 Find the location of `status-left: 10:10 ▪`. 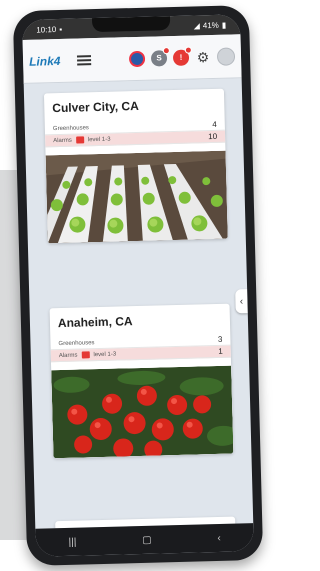

status-left: 10:10 ▪ is located at coordinates (49, 29).